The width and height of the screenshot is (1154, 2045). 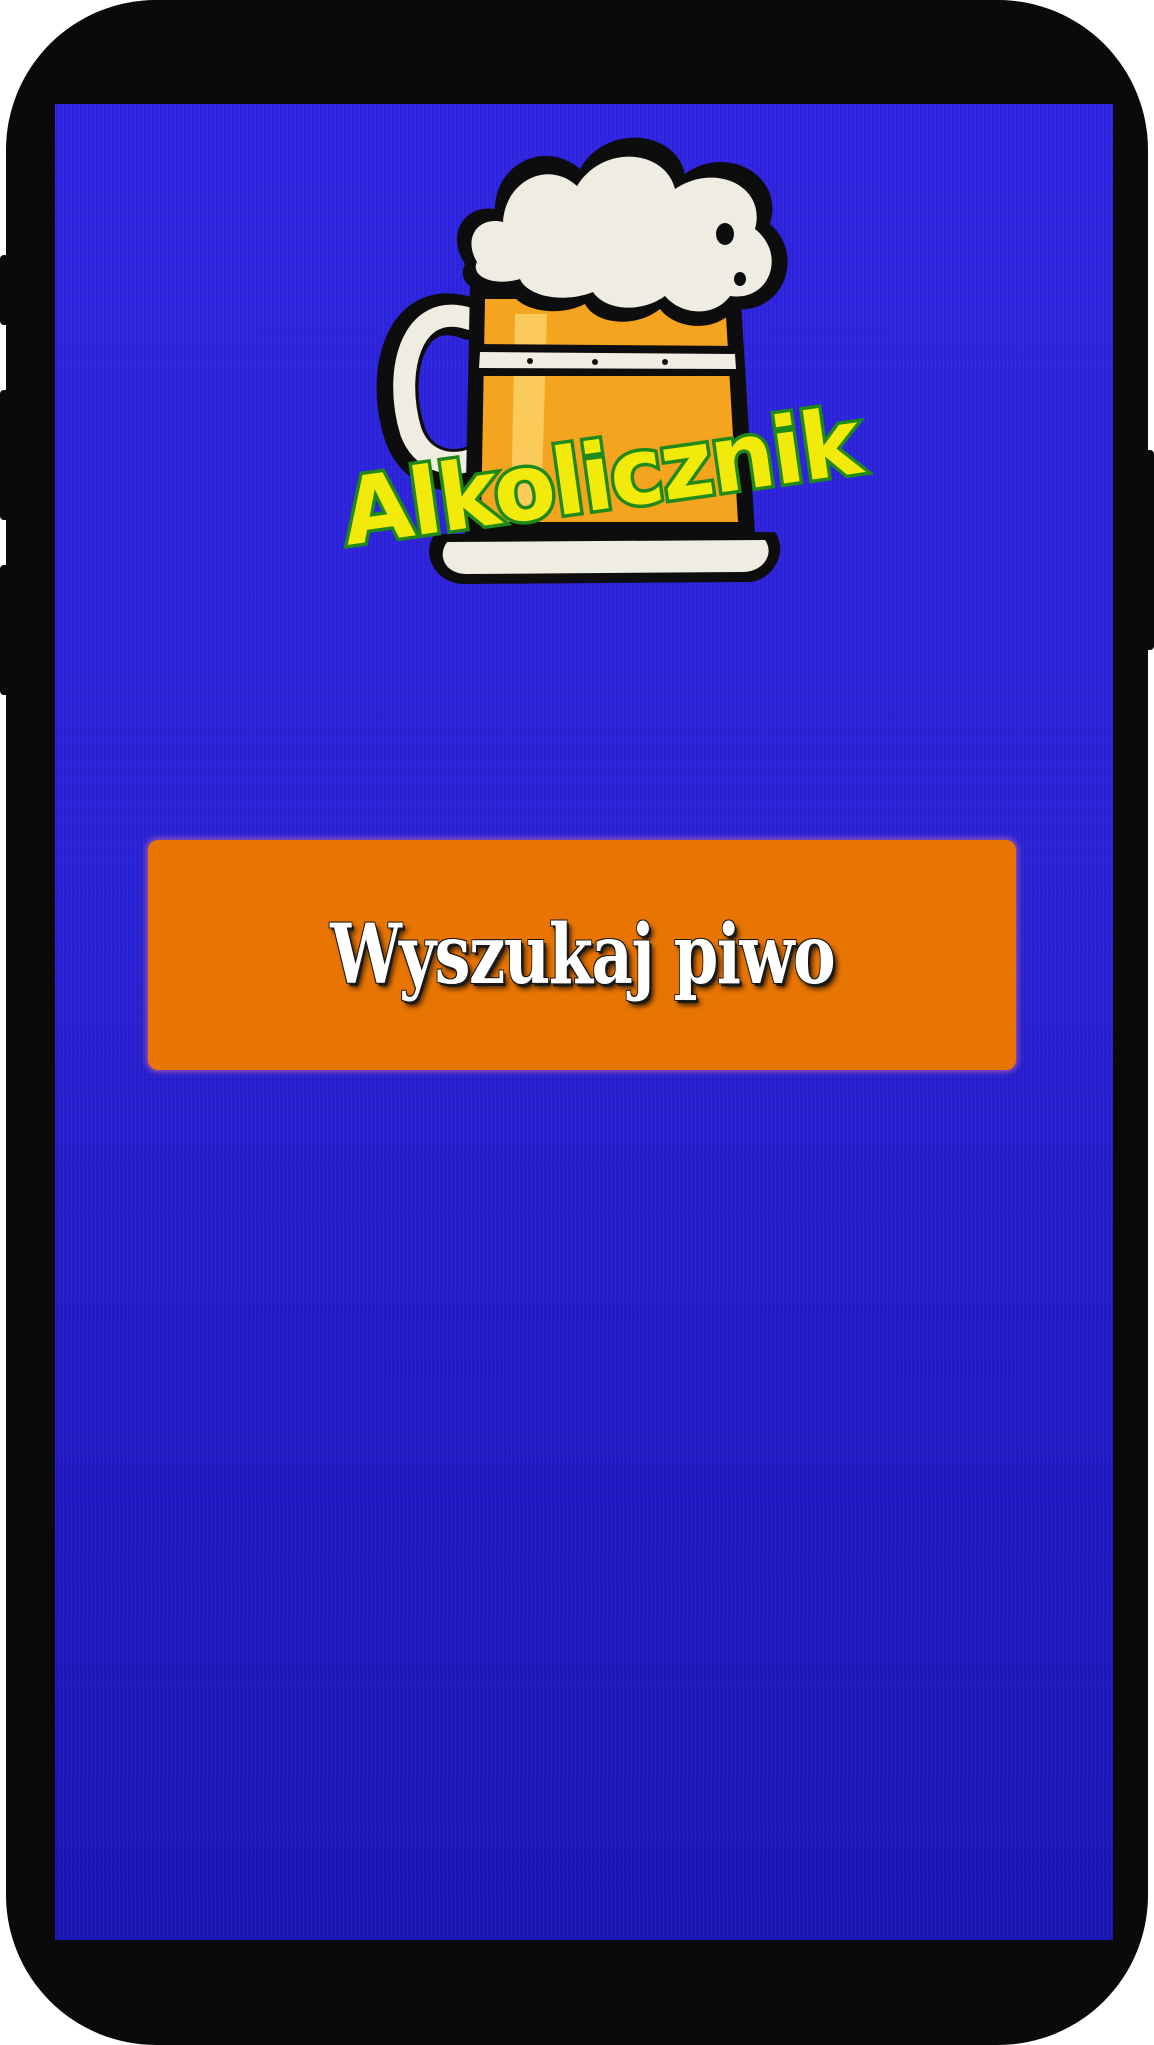 What do you see at coordinates (602, 360) in the screenshot?
I see `beer-mug-icon: Alkolicznik` at bounding box center [602, 360].